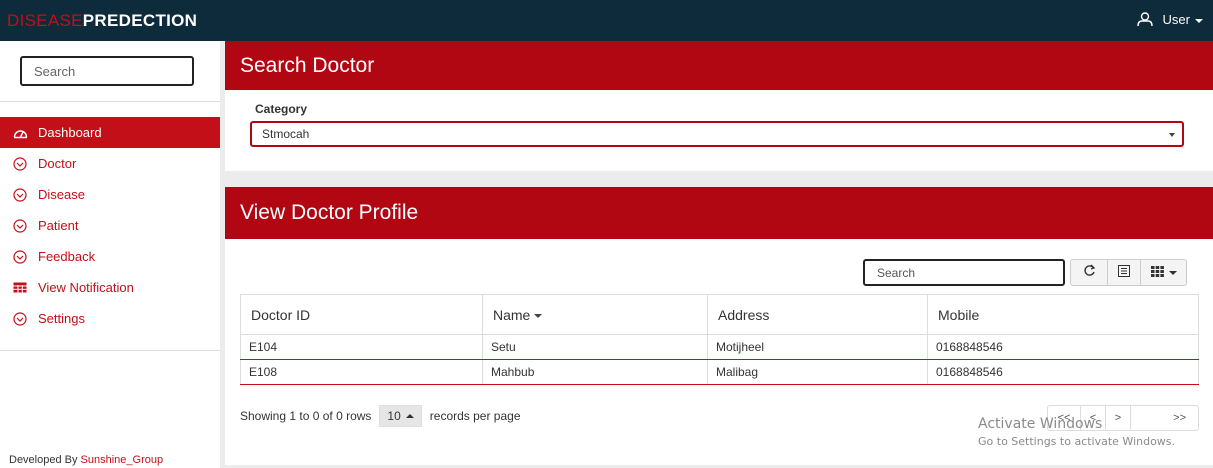  I want to click on dashboard-icon, so click(20, 133).